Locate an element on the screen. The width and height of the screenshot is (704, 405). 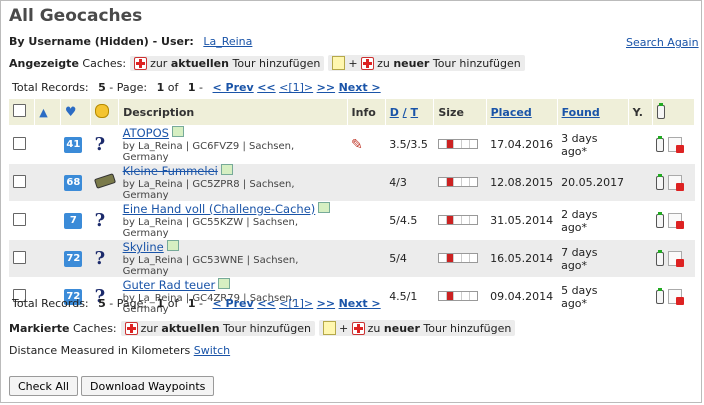
favorites-header: ♥ is located at coordinates (76, 112).